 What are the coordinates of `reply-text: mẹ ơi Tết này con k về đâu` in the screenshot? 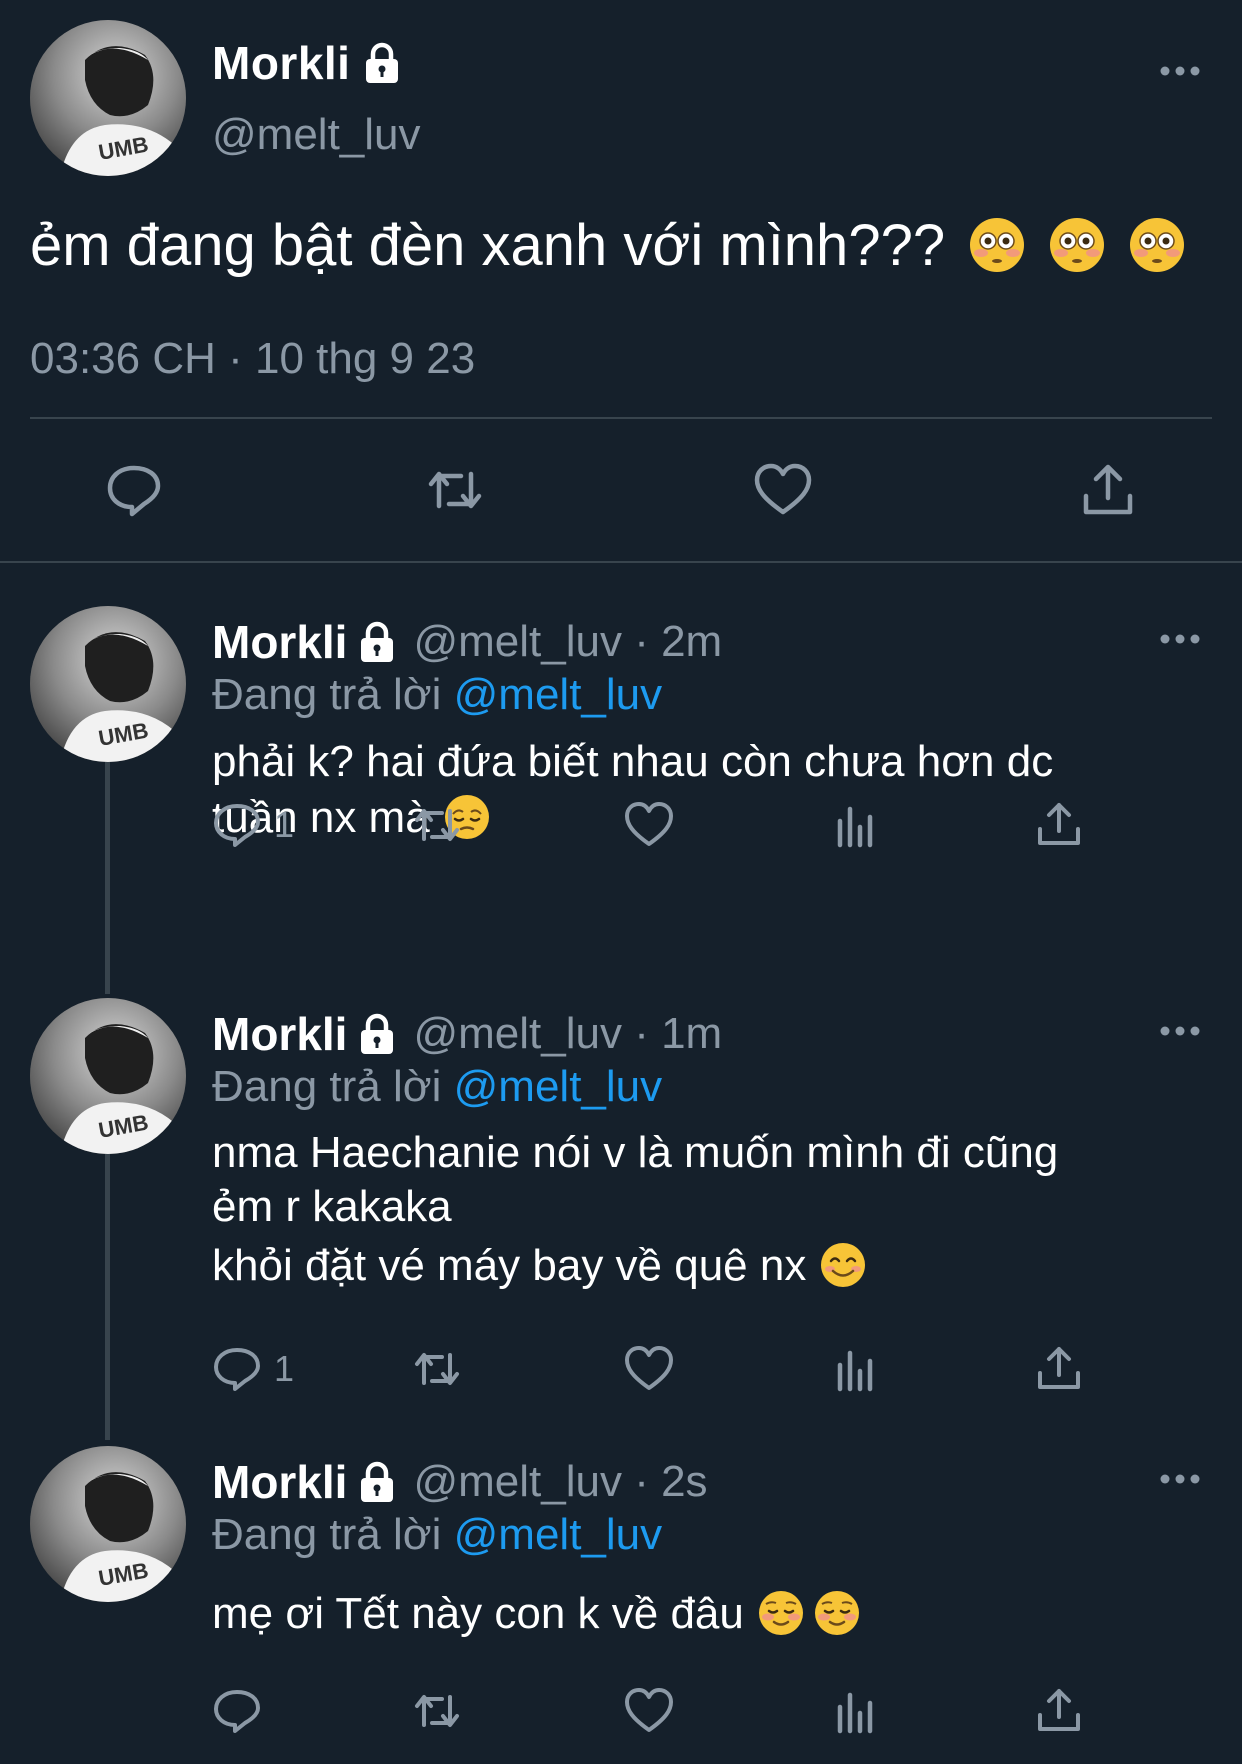 It's located at (712, 1614).